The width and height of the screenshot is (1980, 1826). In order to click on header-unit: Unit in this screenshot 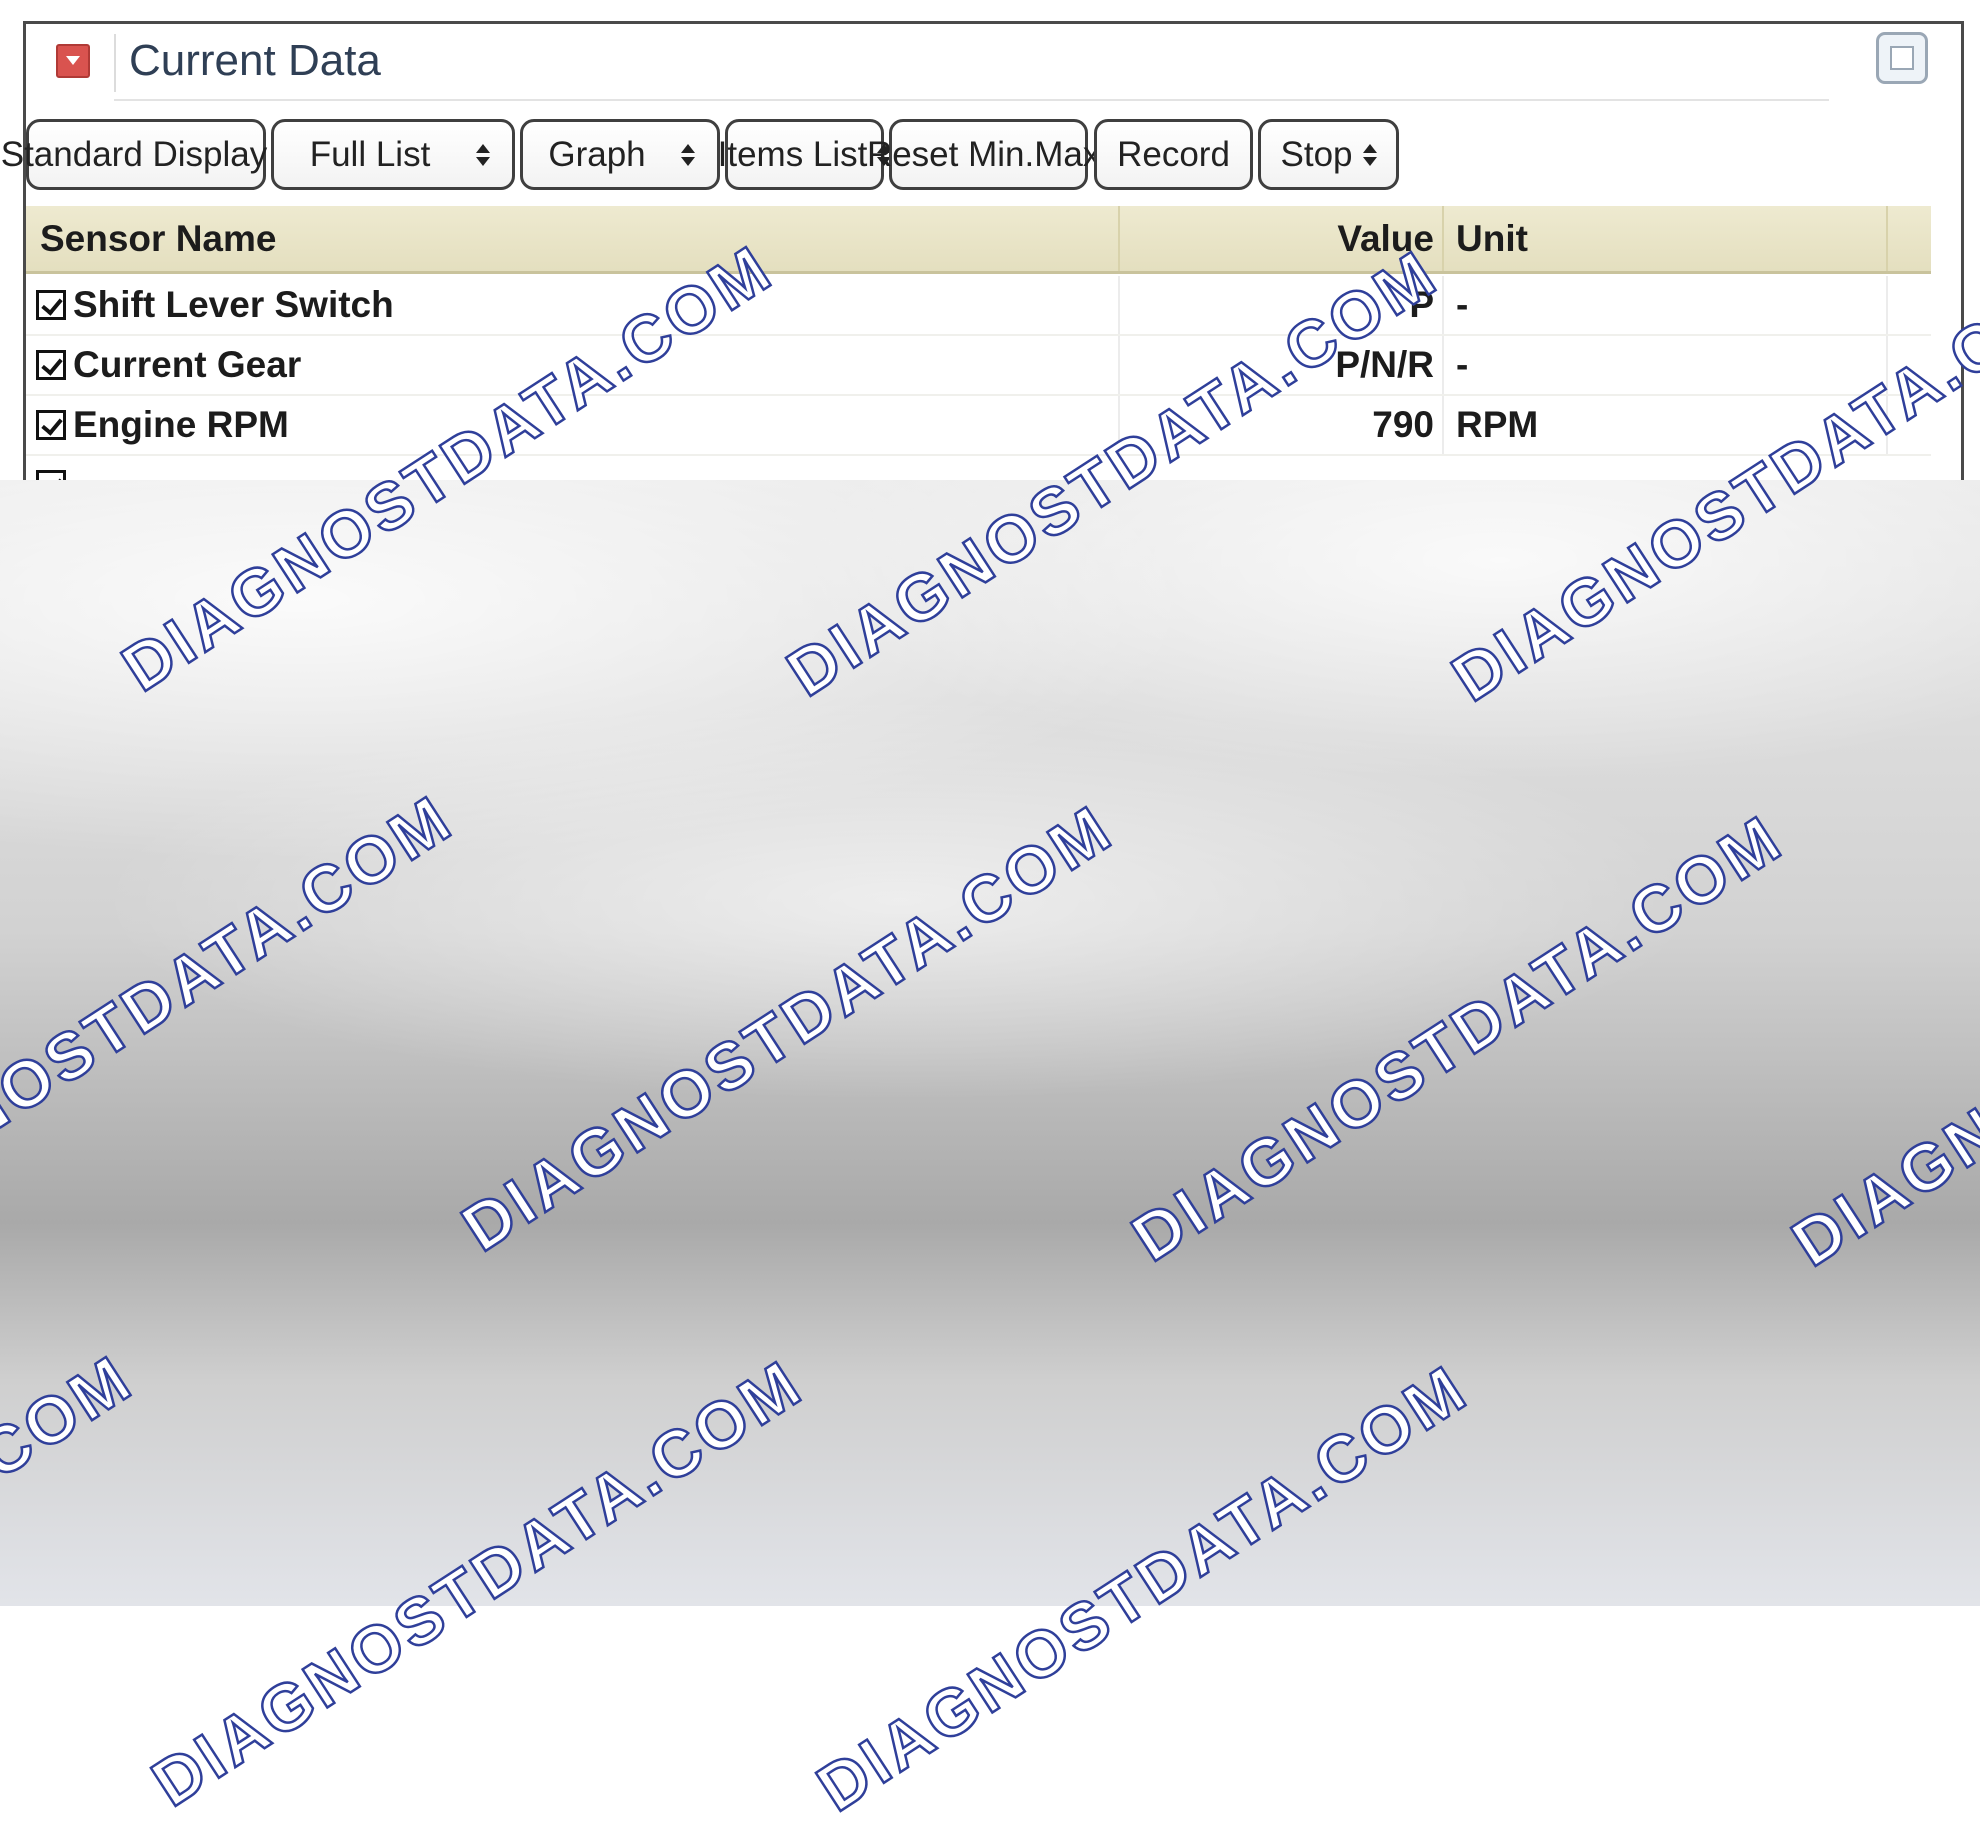, I will do `click(1492, 239)`.